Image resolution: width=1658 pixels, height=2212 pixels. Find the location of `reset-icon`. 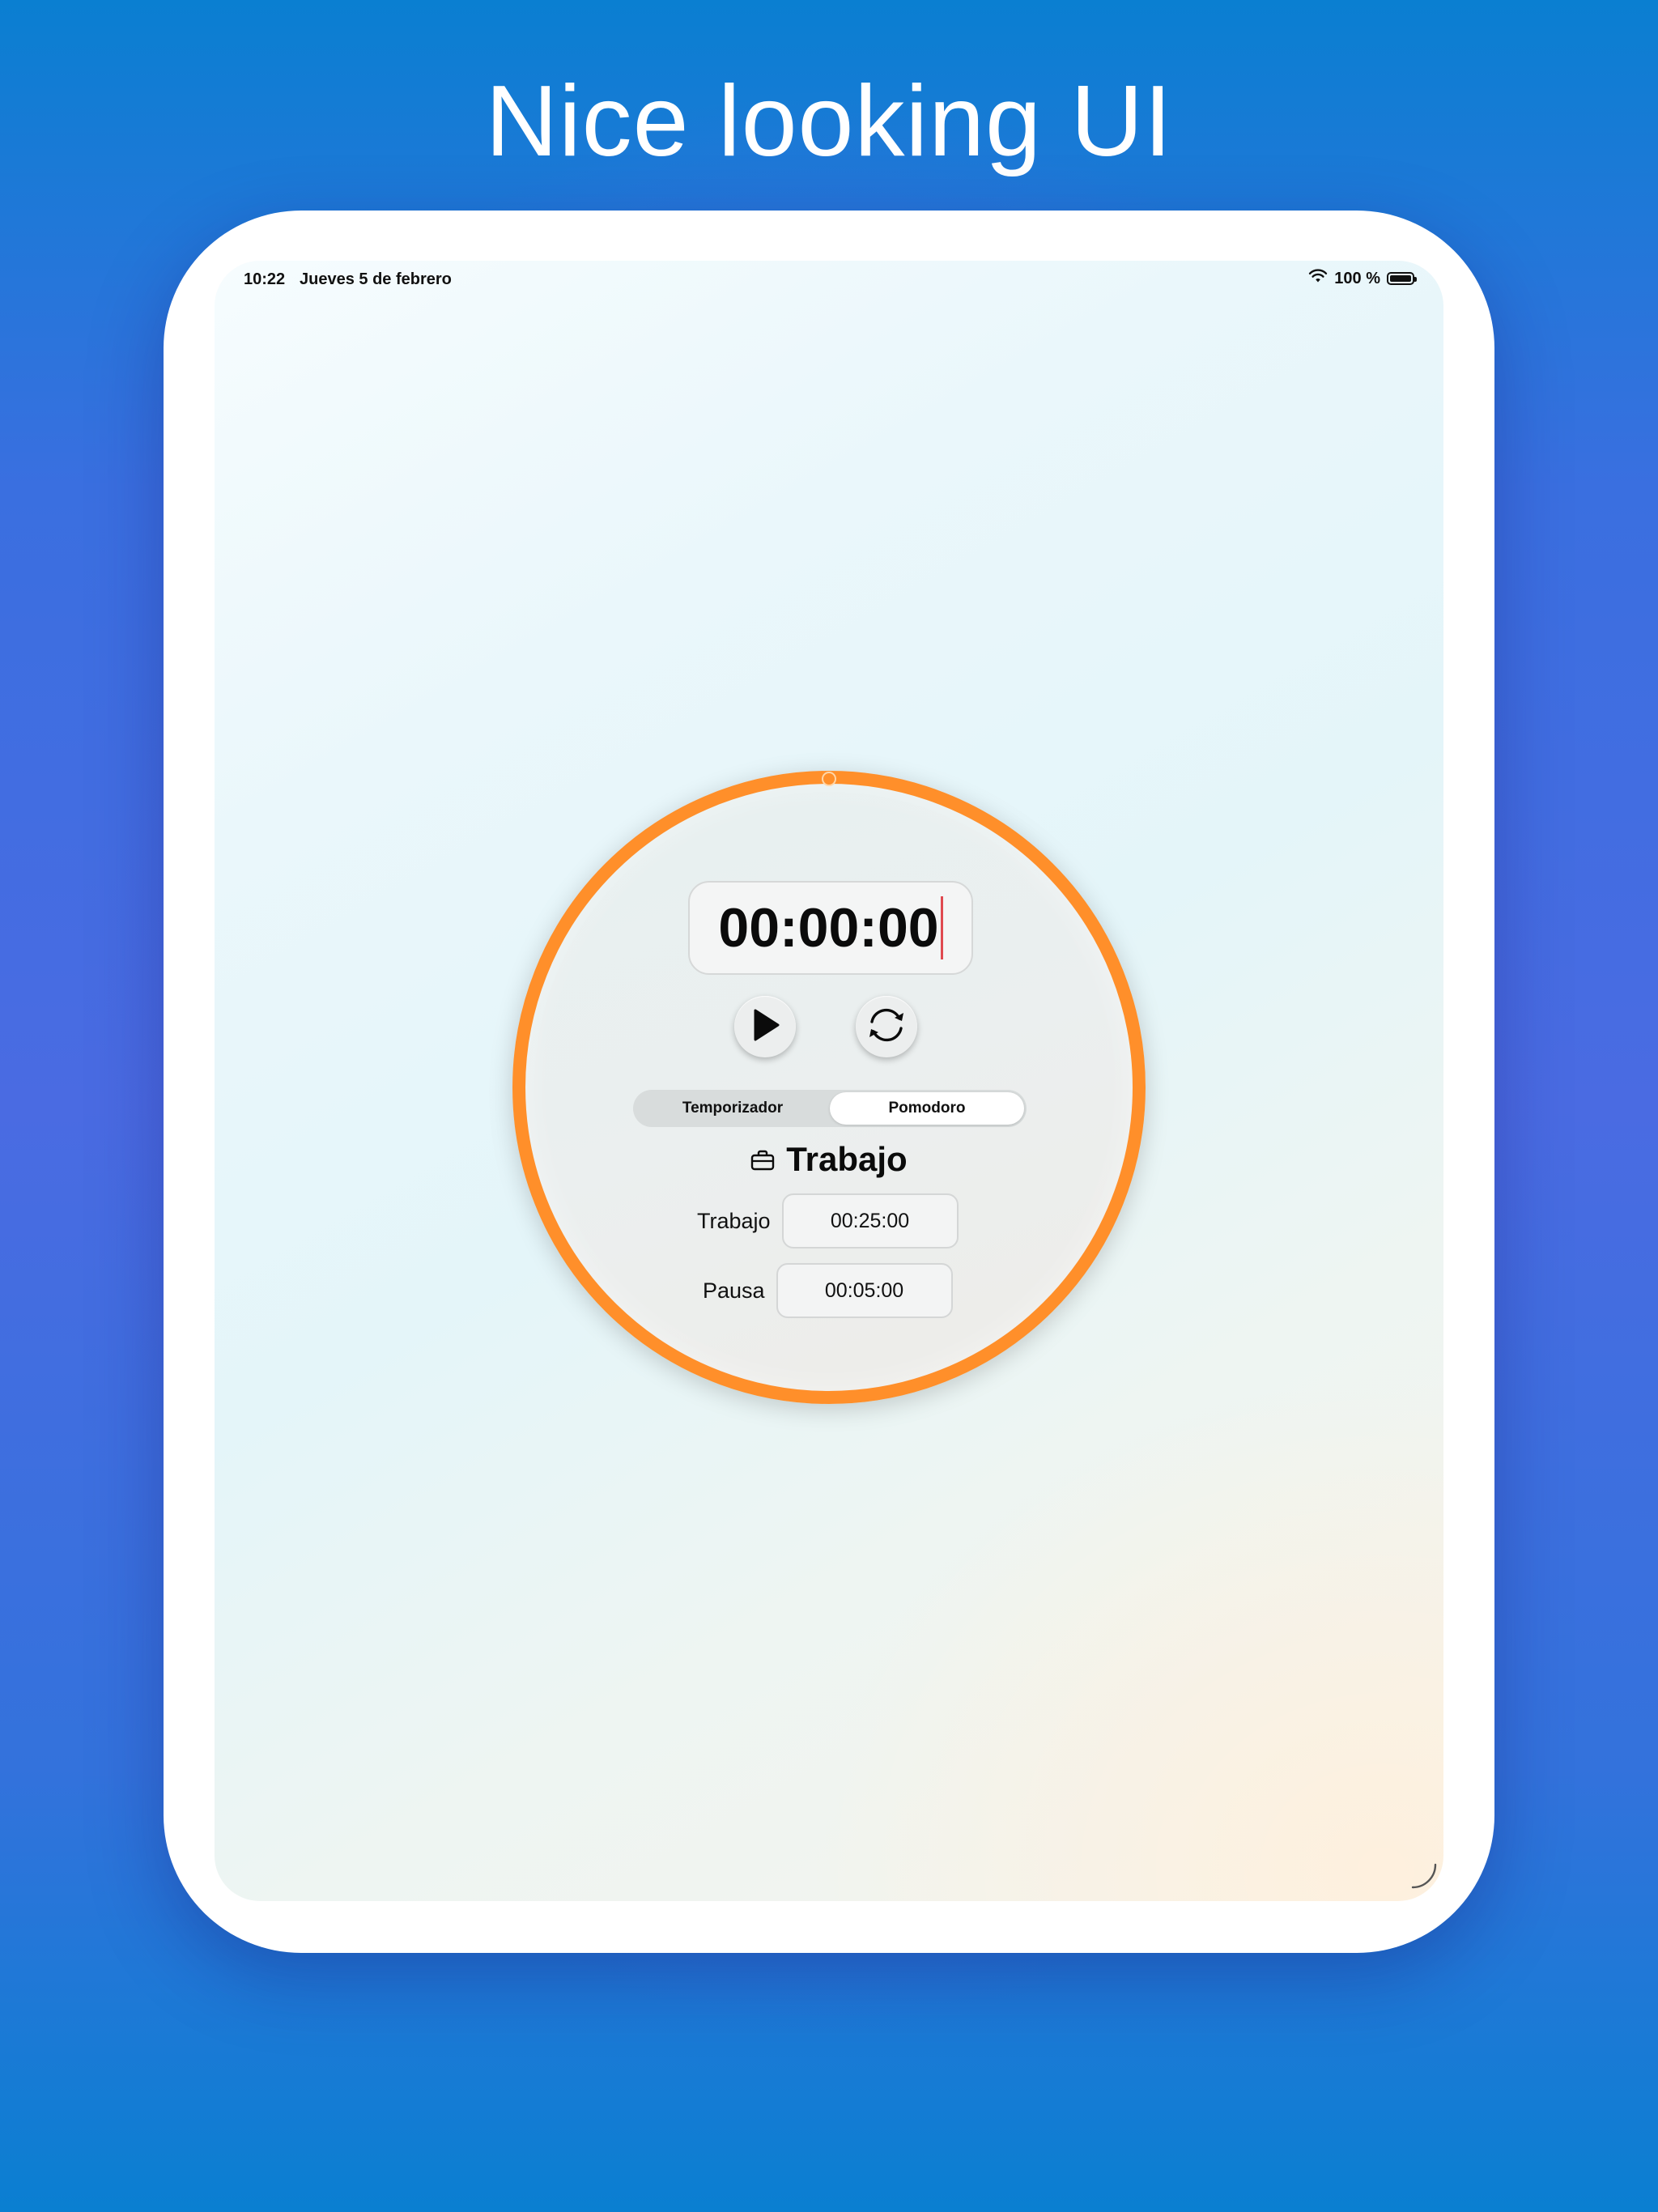

reset-icon is located at coordinates (886, 1028).